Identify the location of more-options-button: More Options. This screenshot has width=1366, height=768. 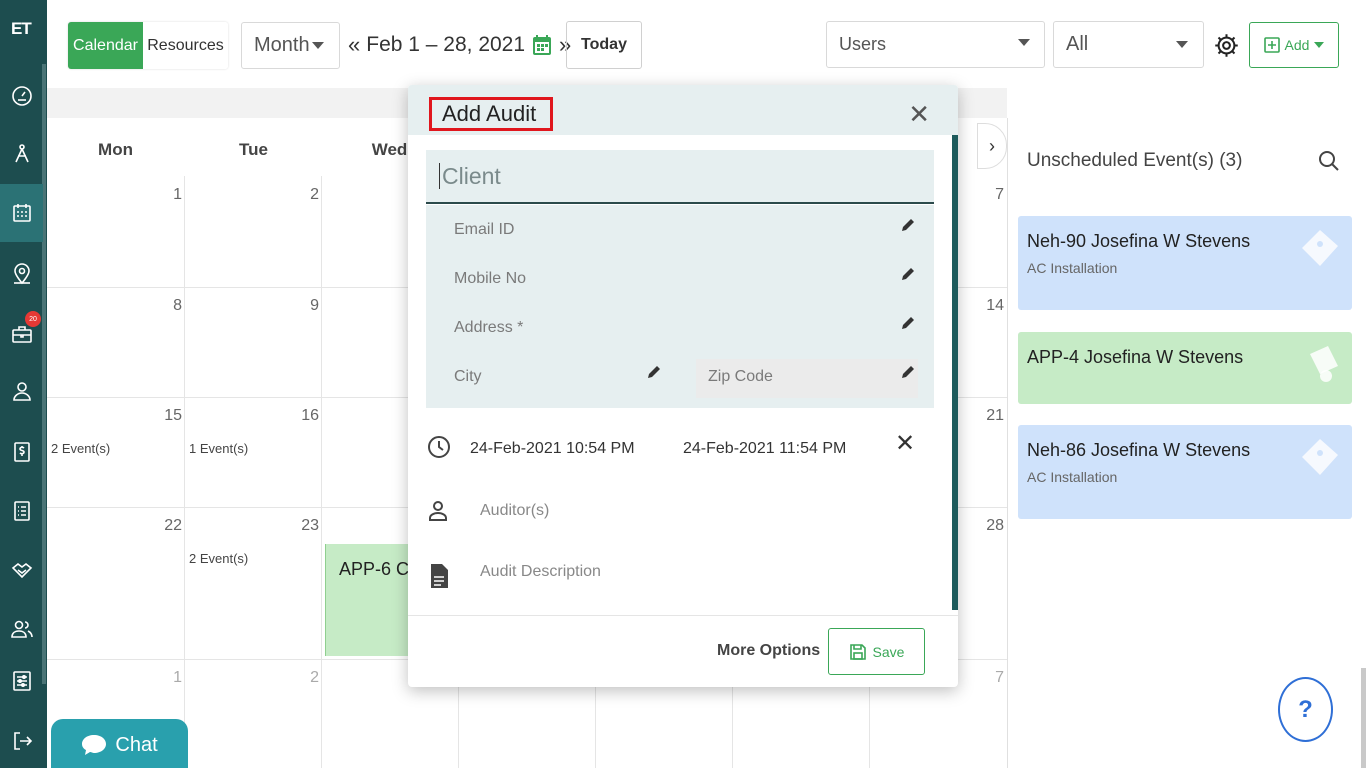
(768, 651).